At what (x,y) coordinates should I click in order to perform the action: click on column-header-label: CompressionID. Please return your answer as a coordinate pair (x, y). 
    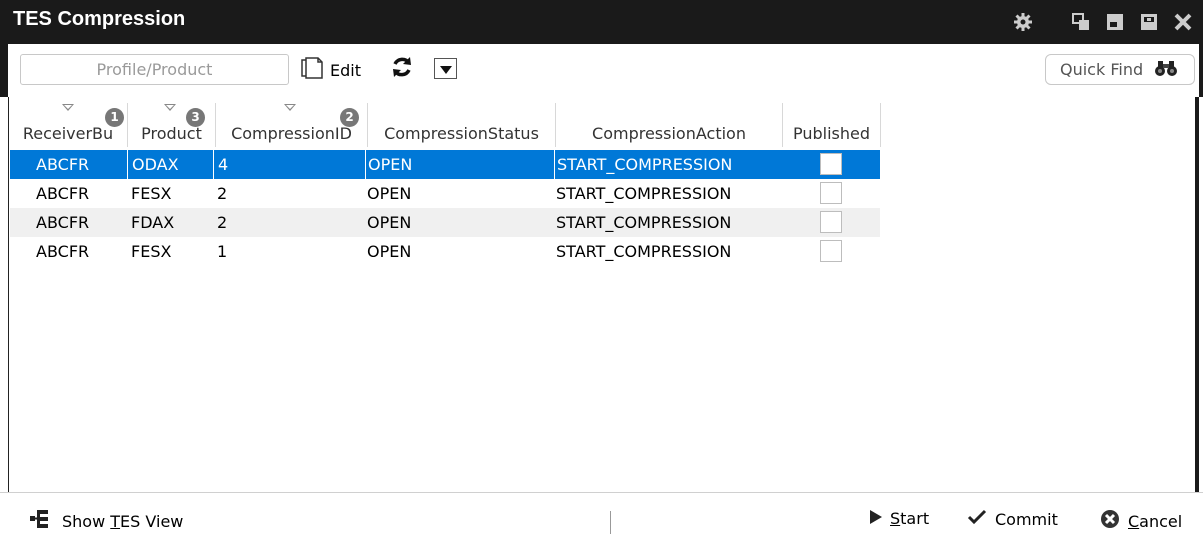
    Looking at the image, I should click on (291, 133).